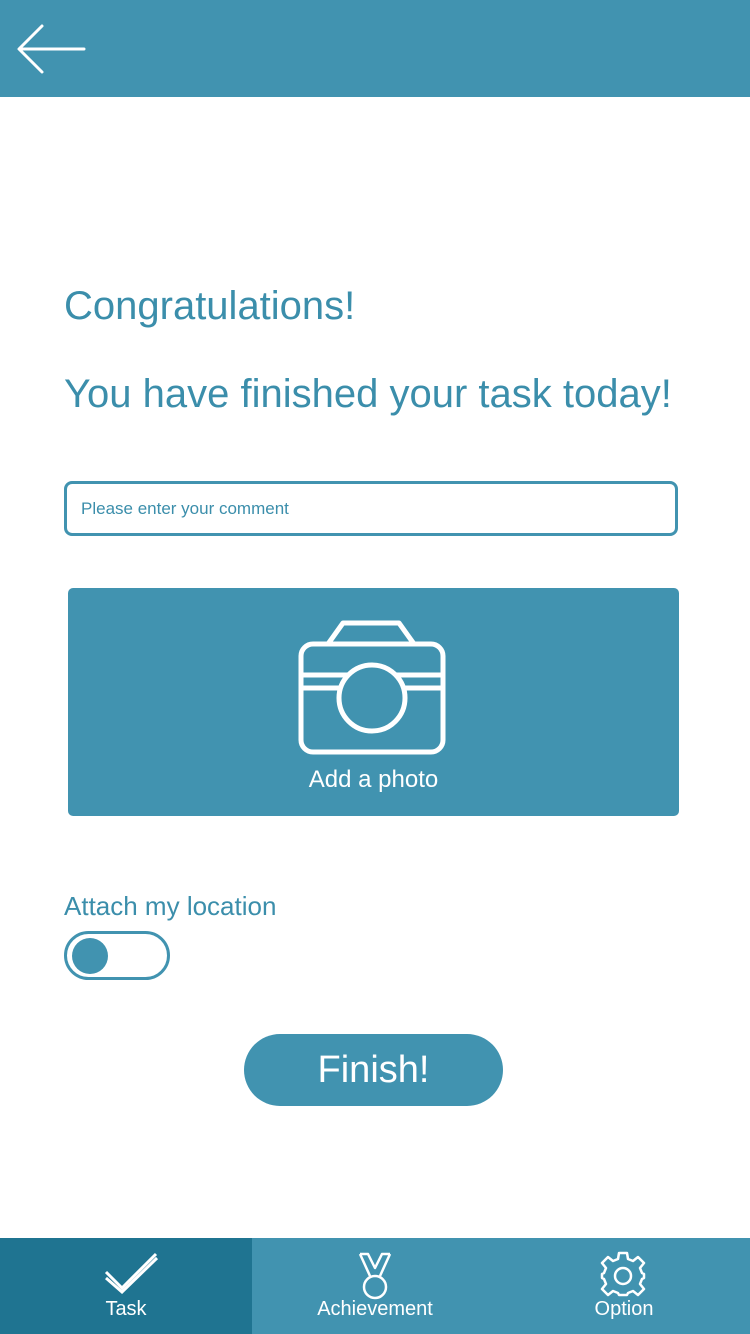  I want to click on add-photo-button: Add a photo, so click(373, 702).